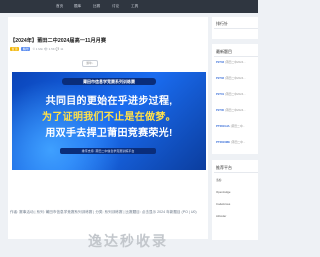 The image size is (320, 257). What do you see at coordinates (224, 51) in the screenshot?
I see `recent-problems-title: 最新题目` at bounding box center [224, 51].